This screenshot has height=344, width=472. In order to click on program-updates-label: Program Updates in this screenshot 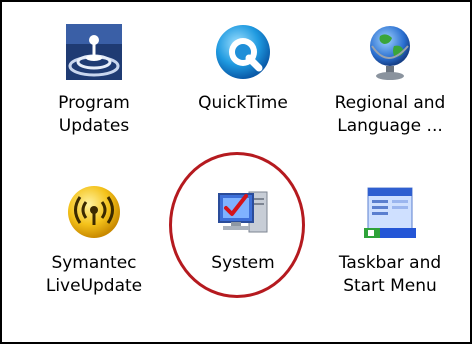, I will do `click(94, 114)`.